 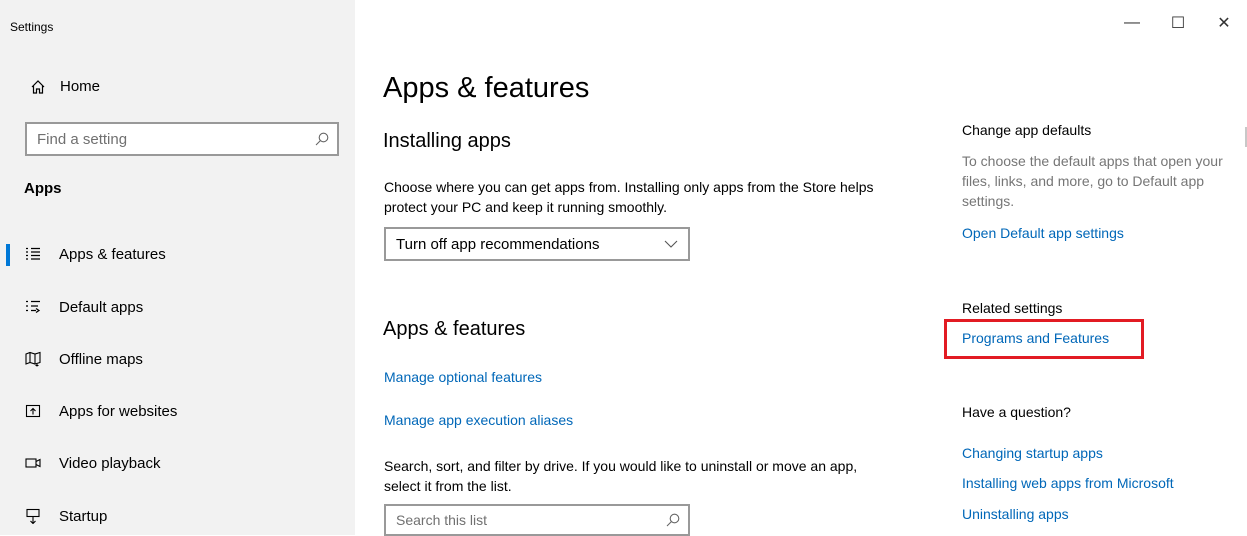 What do you see at coordinates (33, 463) in the screenshot?
I see `video-icon` at bounding box center [33, 463].